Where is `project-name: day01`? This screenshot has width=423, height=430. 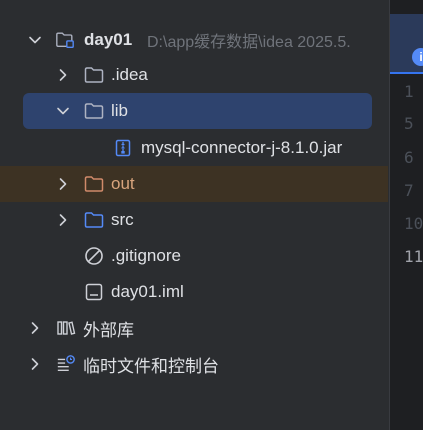
project-name: day01 is located at coordinates (108, 39).